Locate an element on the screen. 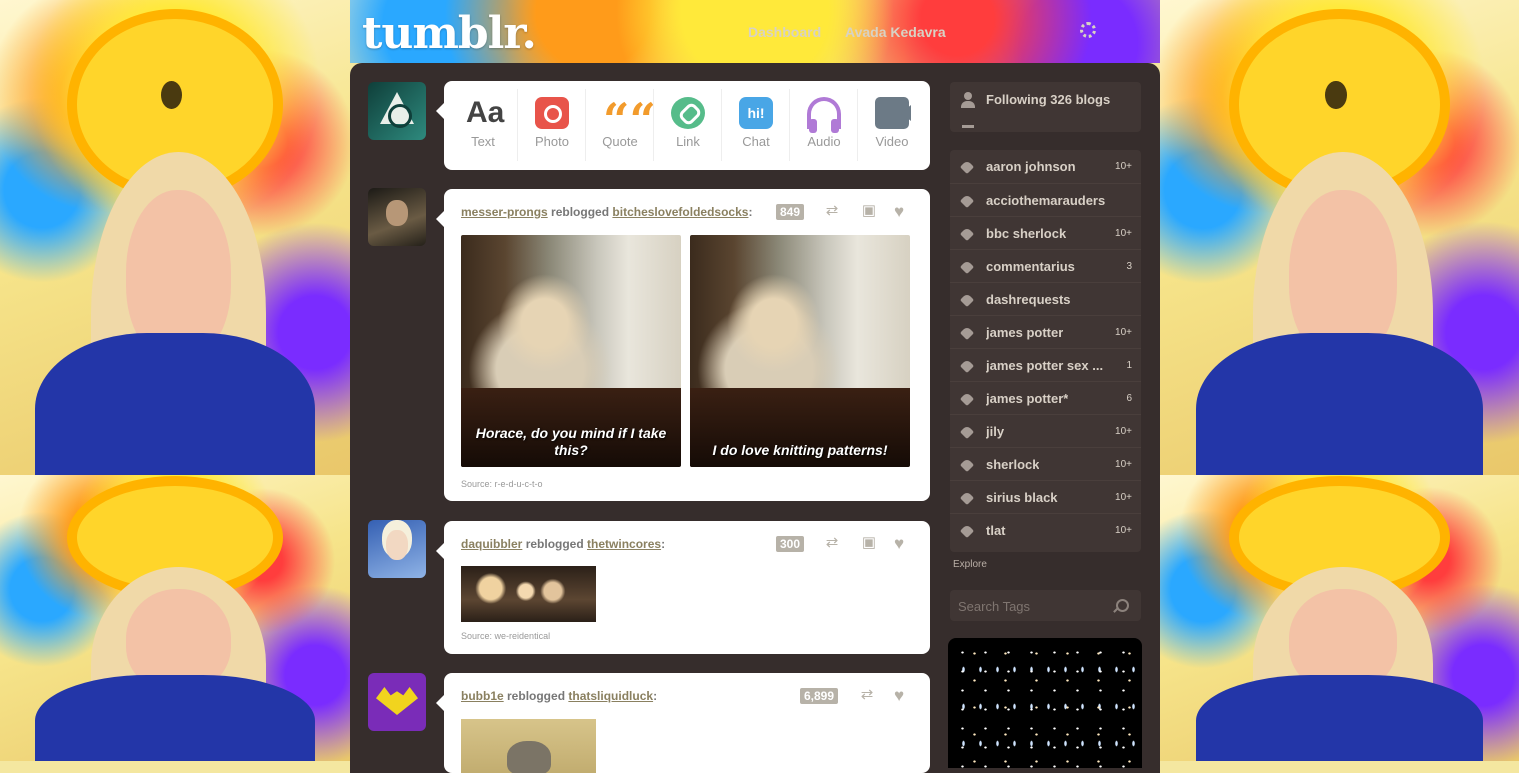  new-quote-button: ““ Quote is located at coordinates (620, 125).